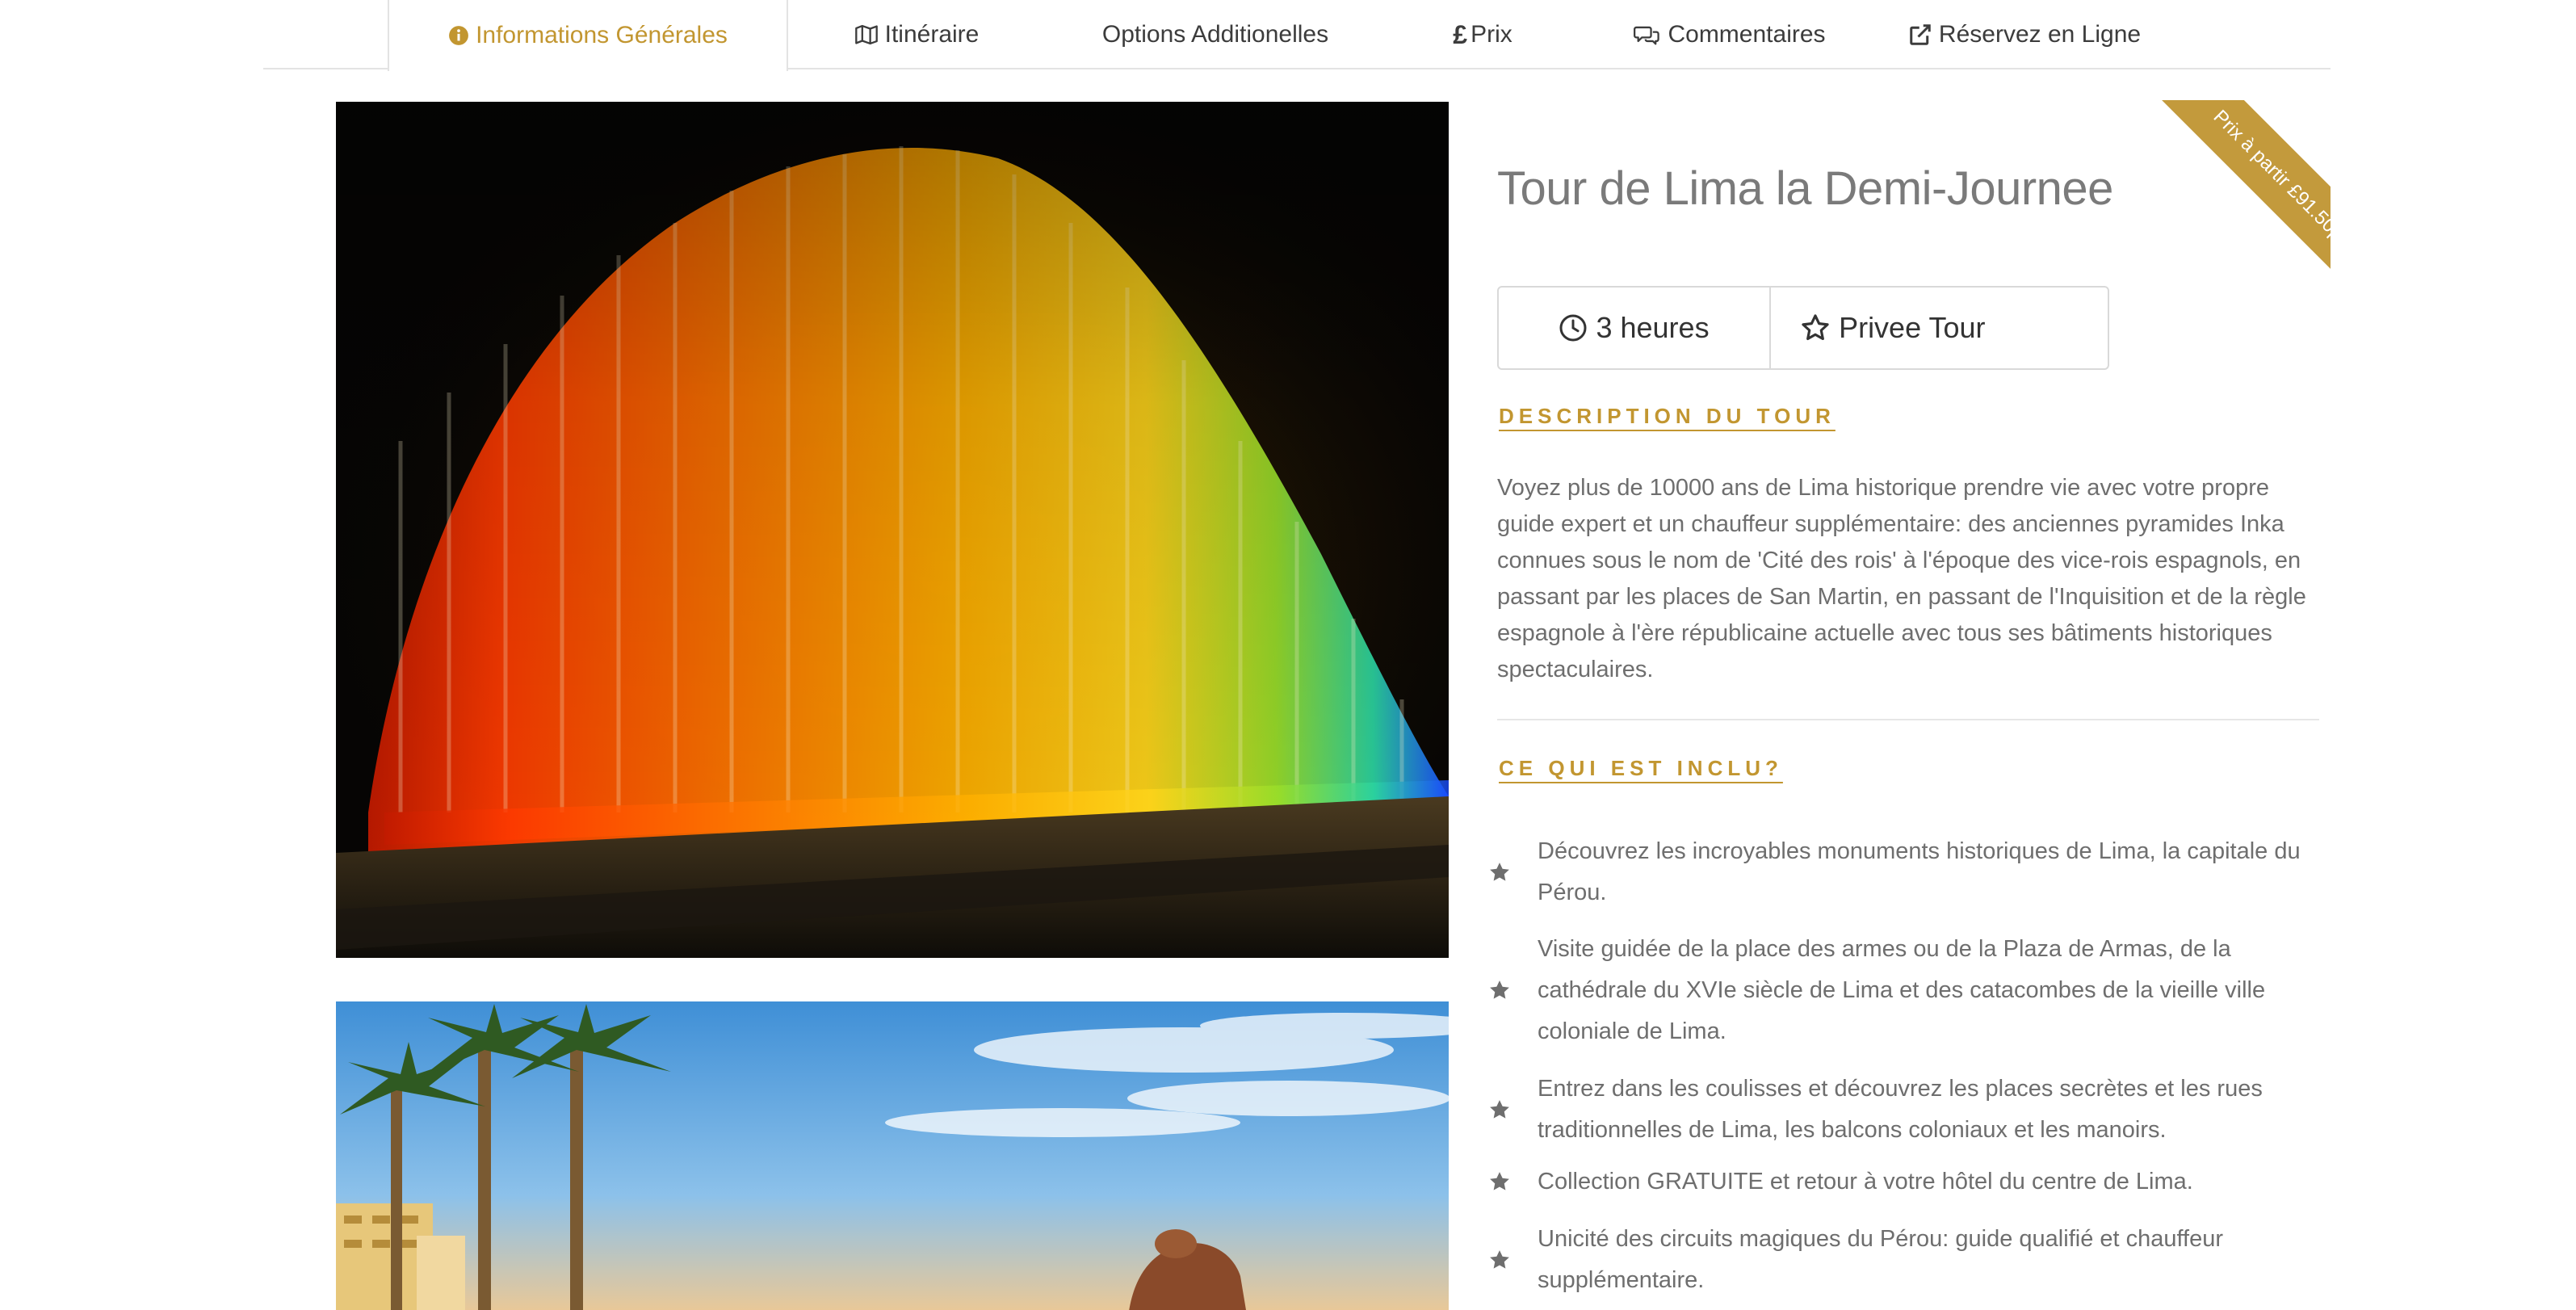 The height and width of the screenshot is (1310, 2576). What do you see at coordinates (458, 35) in the screenshot?
I see `info-circle-icon` at bounding box center [458, 35].